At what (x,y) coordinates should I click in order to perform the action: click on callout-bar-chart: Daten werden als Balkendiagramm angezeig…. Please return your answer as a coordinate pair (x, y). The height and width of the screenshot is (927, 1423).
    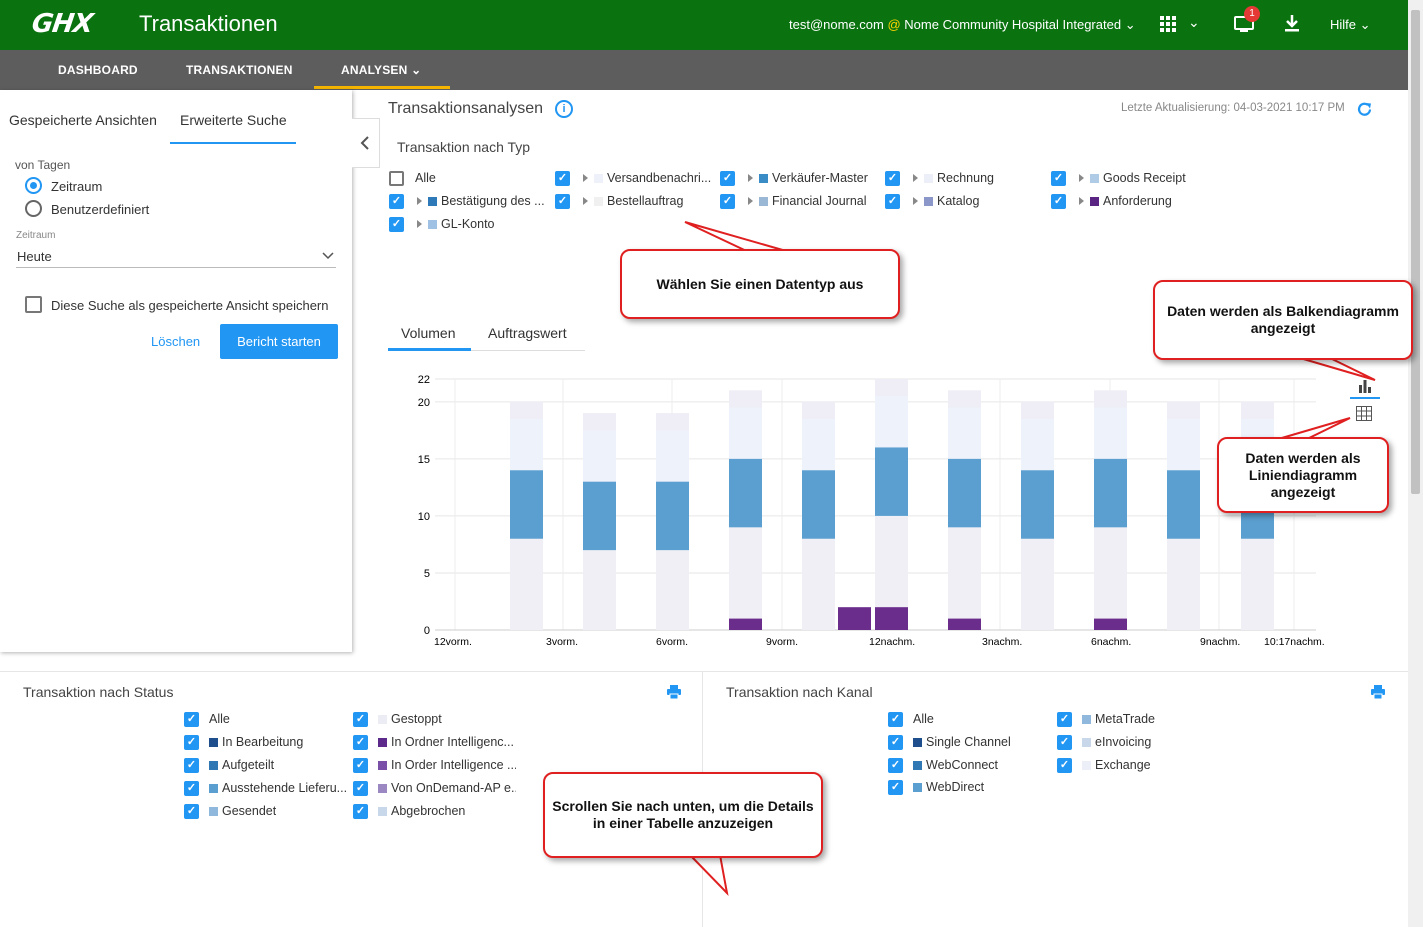
    Looking at the image, I should click on (1283, 320).